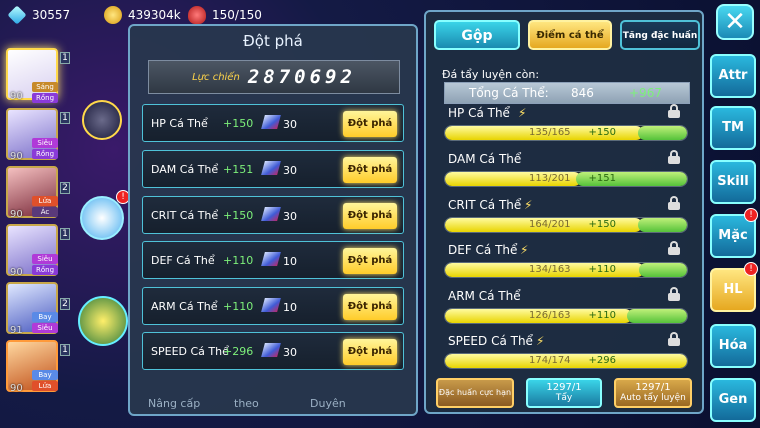 The image size is (760, 428). Describe the element at coordinates (550, 178) in the screenshot. I see `stat-current: 113/201` at that location.